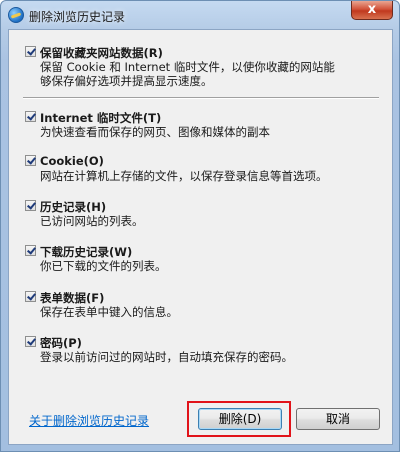 The width and height of the screenshot is (402, 454). What do you see at coordinates (92, 221) in the screenshot?
I see `option-description: 已访问网站的列表。` at bounding box center [92, 221].